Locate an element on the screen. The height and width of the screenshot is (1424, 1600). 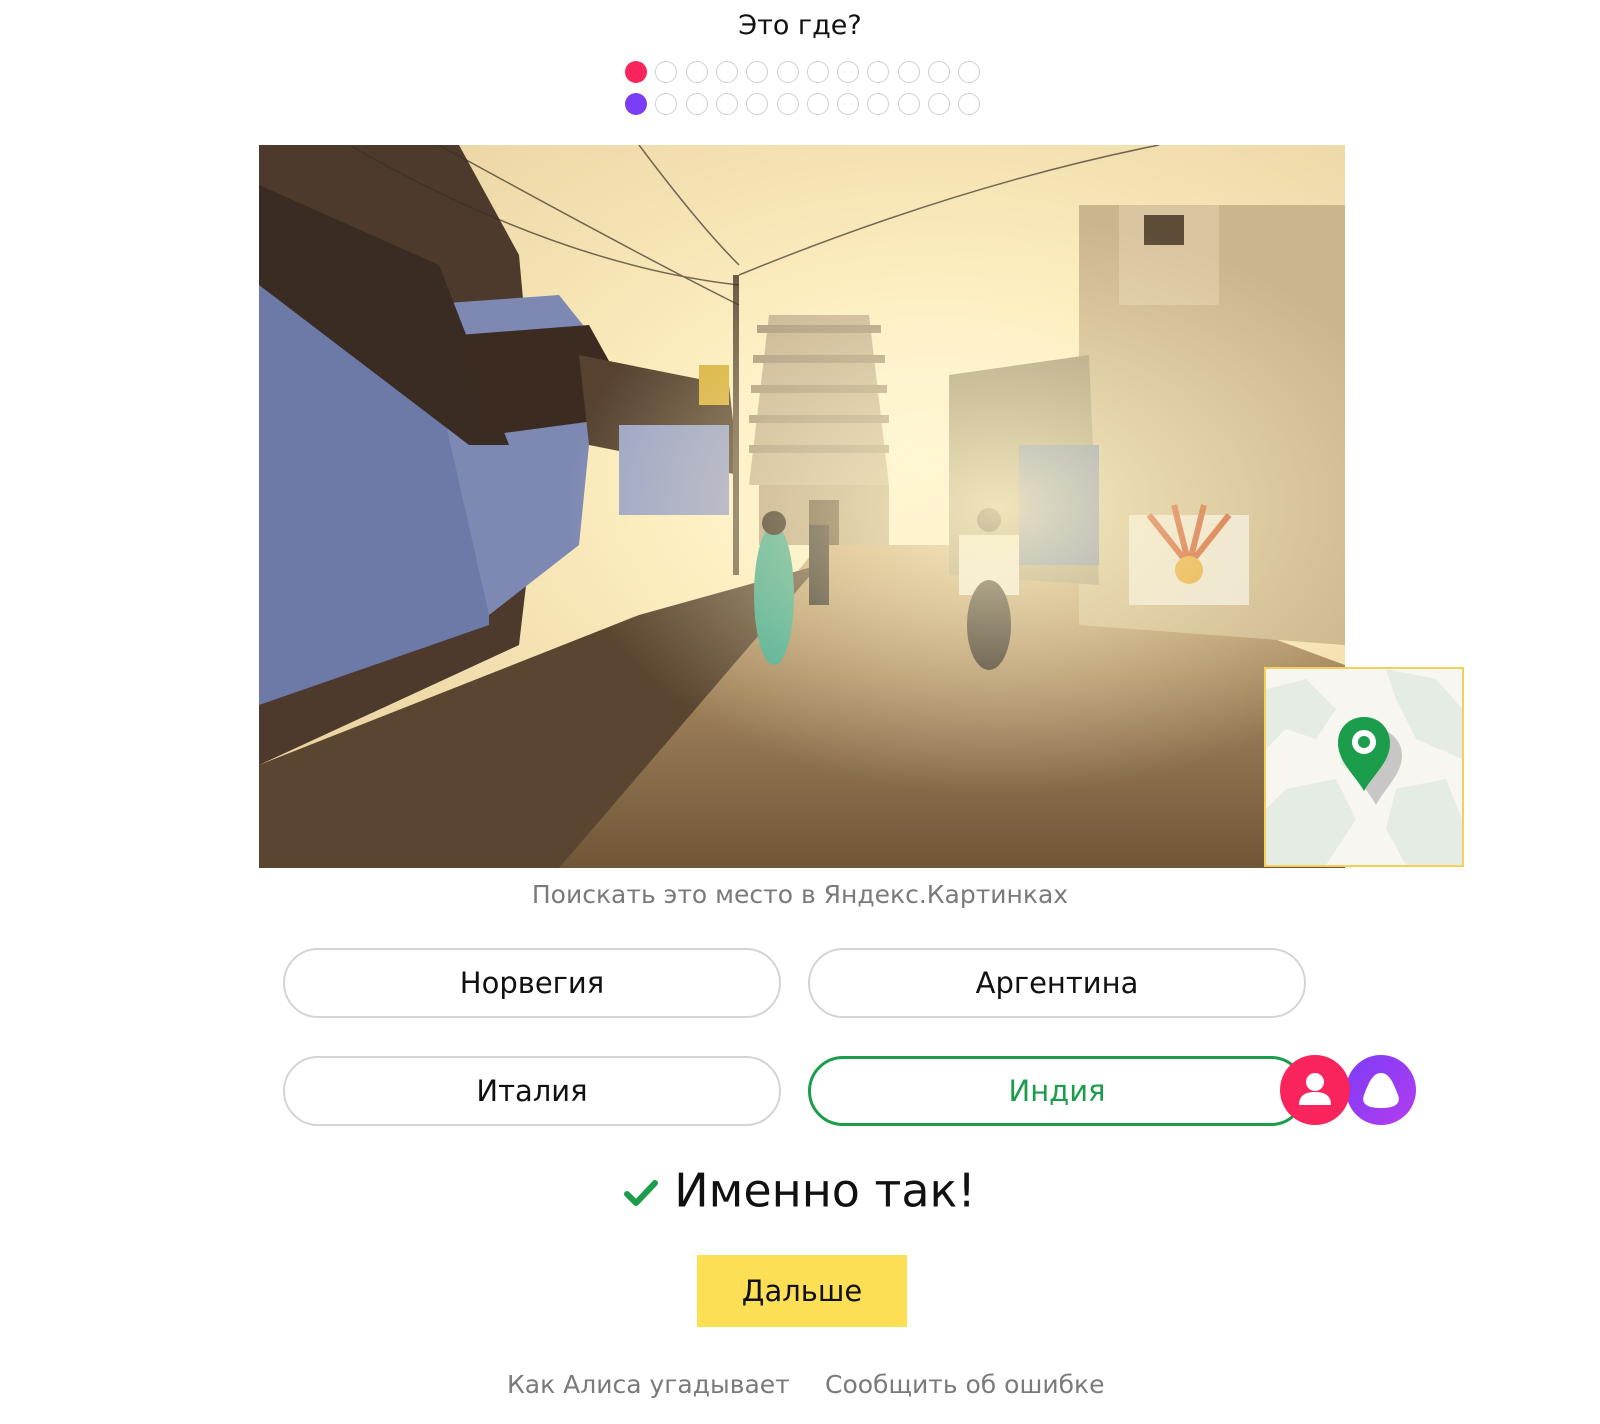
user-choice-badge is located at coordinates (1315, 1090).